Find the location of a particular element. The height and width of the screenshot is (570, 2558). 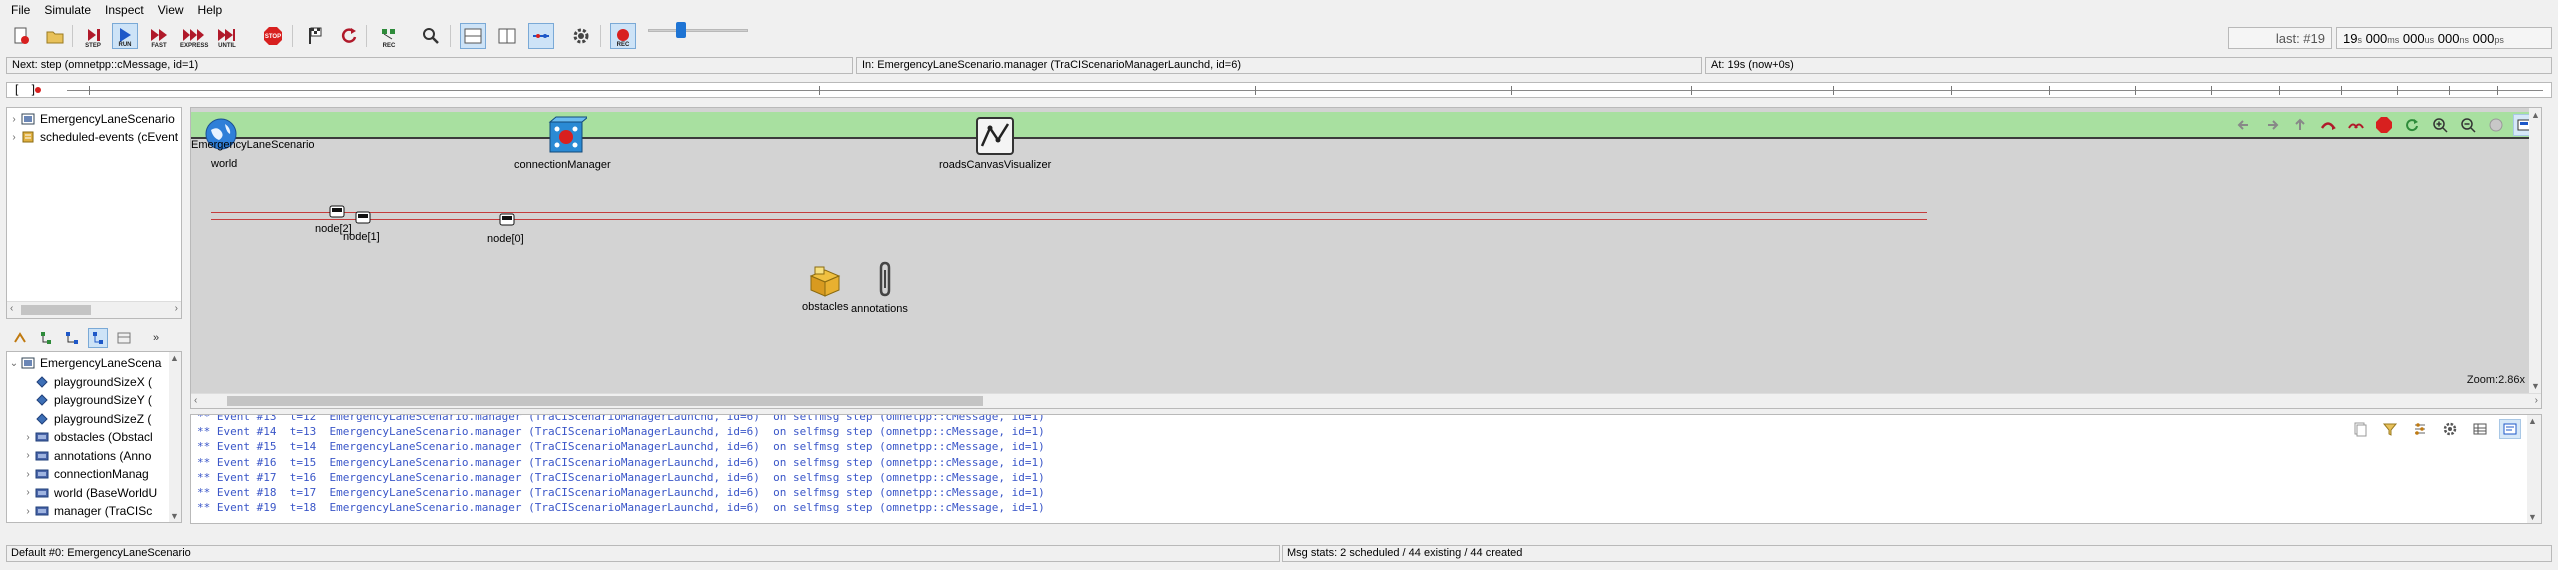

module-obstacles is located at coordinates (825, 283).